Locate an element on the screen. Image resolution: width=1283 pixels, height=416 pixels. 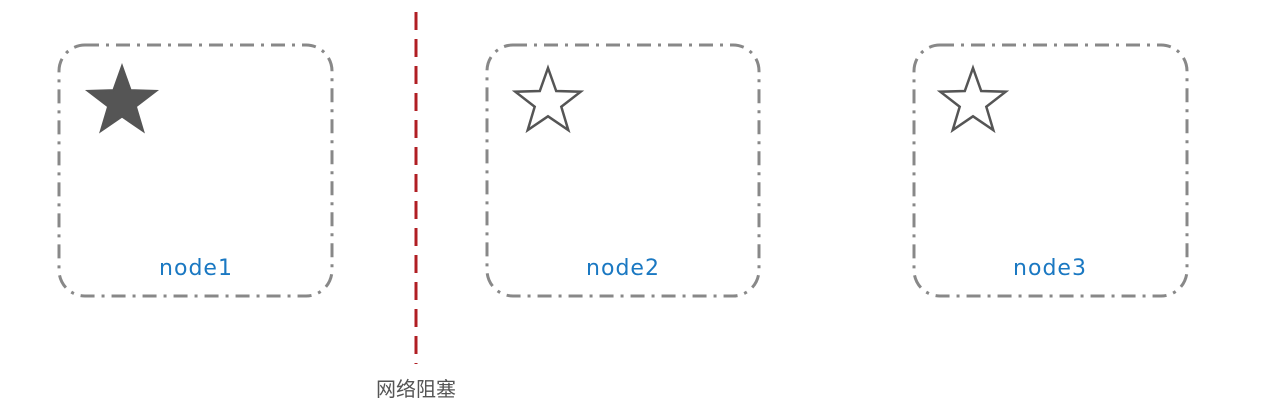
node-2-label: node2 is located at coordinates (623, 268).